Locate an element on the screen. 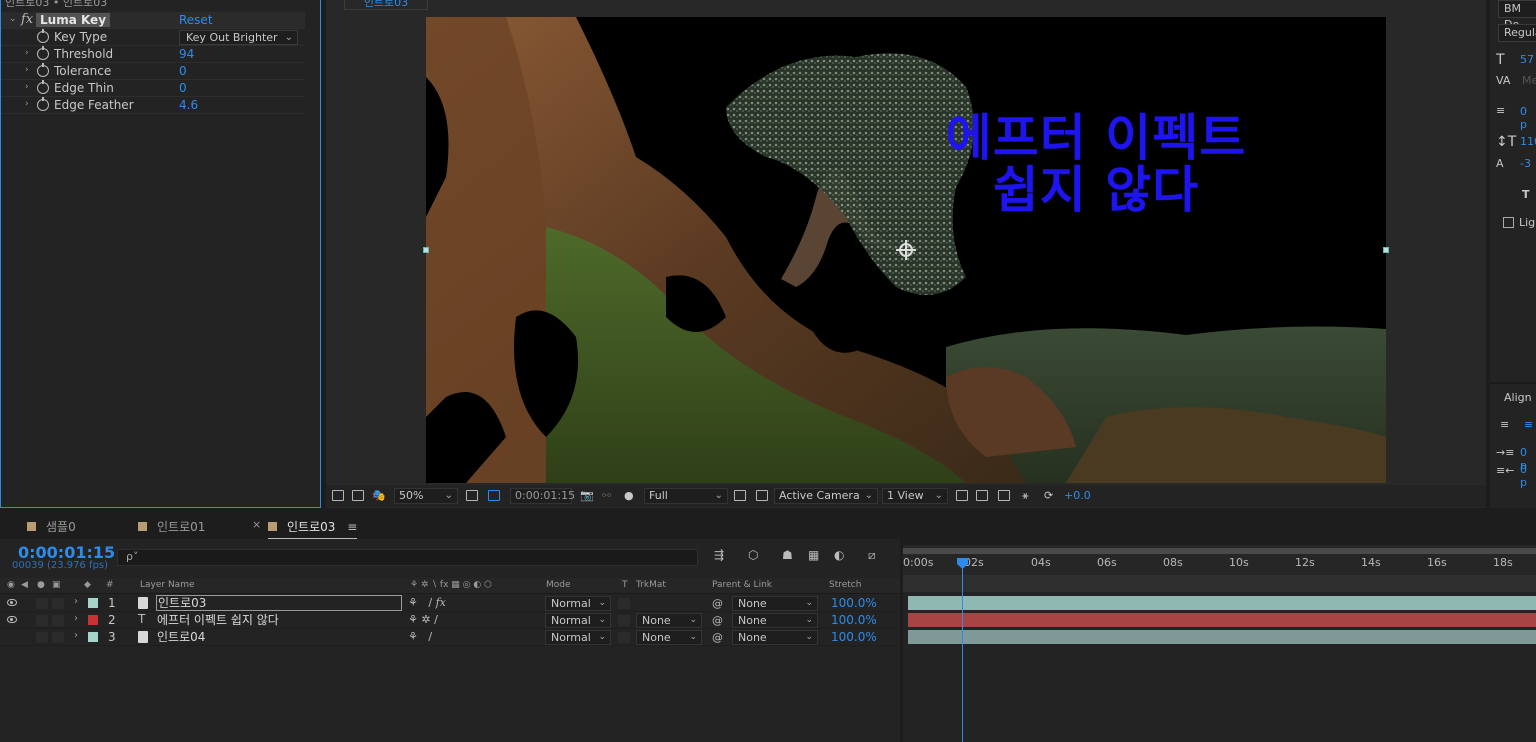  fast-previews-icon is located at coordinates (740, 495).